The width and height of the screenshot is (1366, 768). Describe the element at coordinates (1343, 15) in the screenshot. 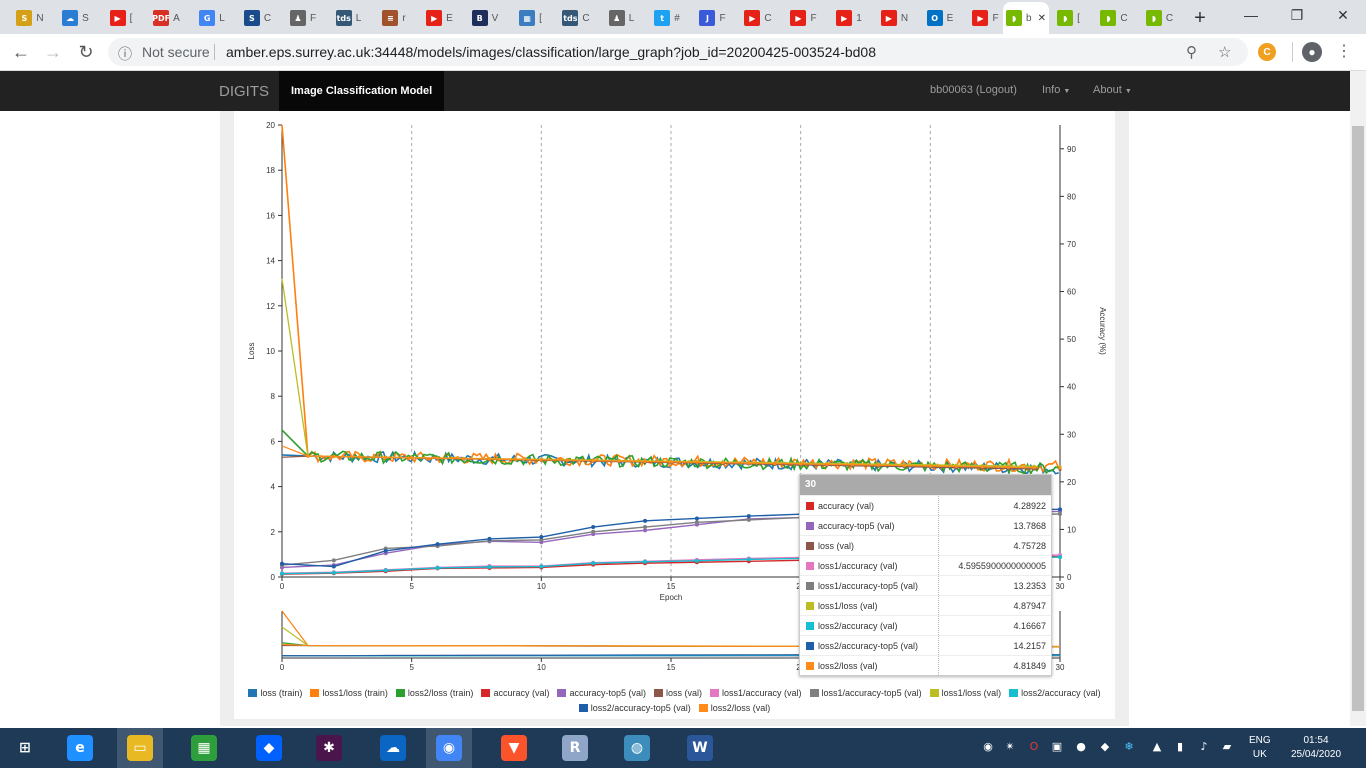

I see `close-window-button: ✕` at that location.